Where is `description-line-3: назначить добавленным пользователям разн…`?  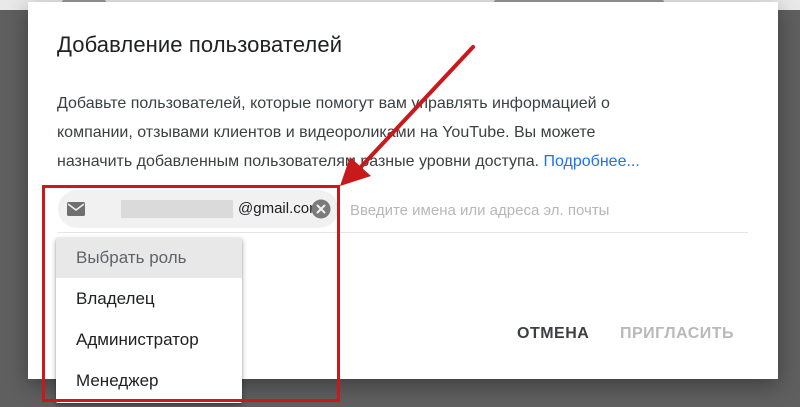 description-line-3: назначить добавленным пользователям разн… is located at coordinates (402, 161).